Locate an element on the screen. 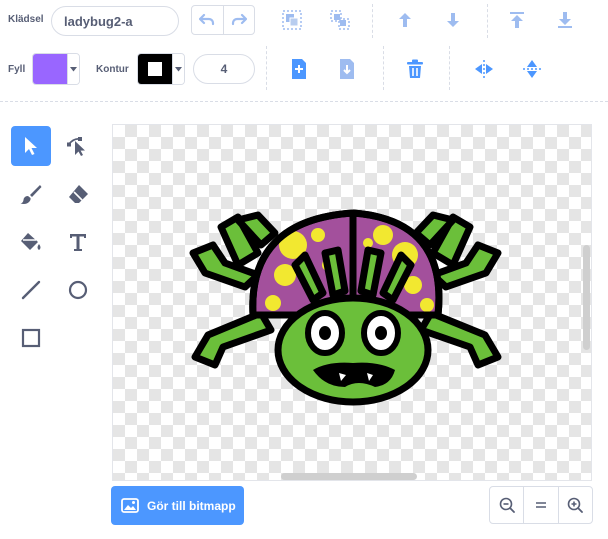 Image resolution: width=608 pixels, height=539 pixels. costume-name-label: Klädsel is located at coordinates (26, 19).